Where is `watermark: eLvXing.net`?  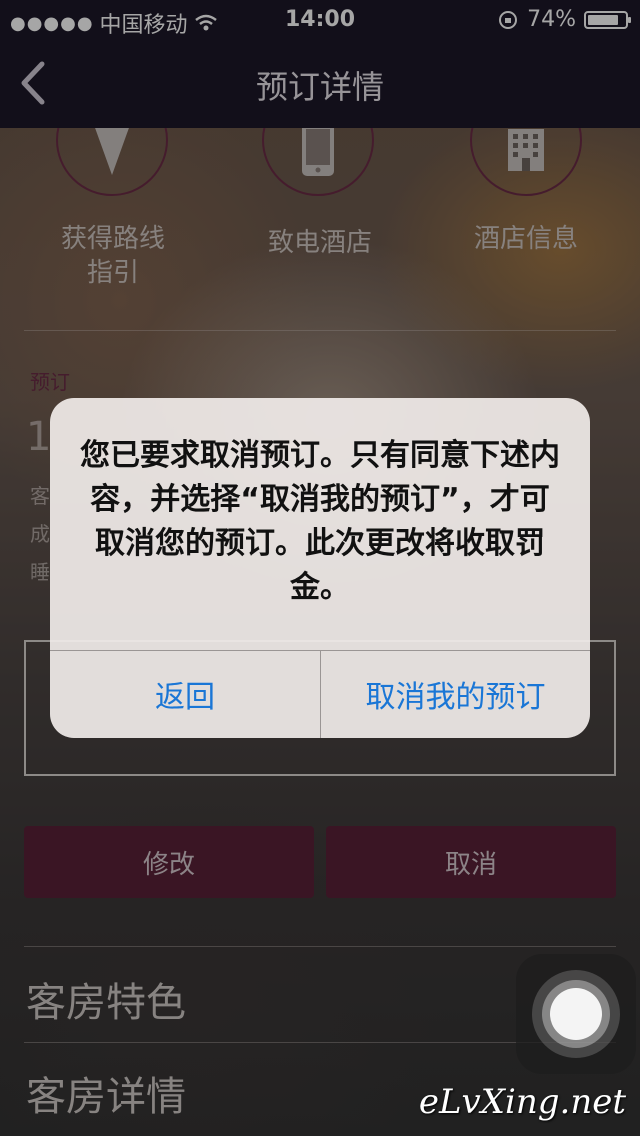
watermark: eLvXing.net is located at coordinates (522, 1102).